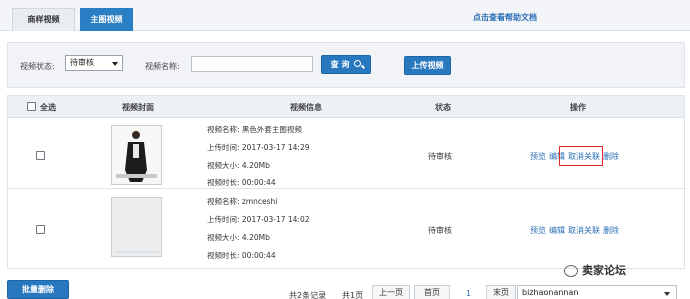  What do you see at coordinates (443, 107) in the screenshot?
I see `header-status: 状态` at bounding box center [443, 107].